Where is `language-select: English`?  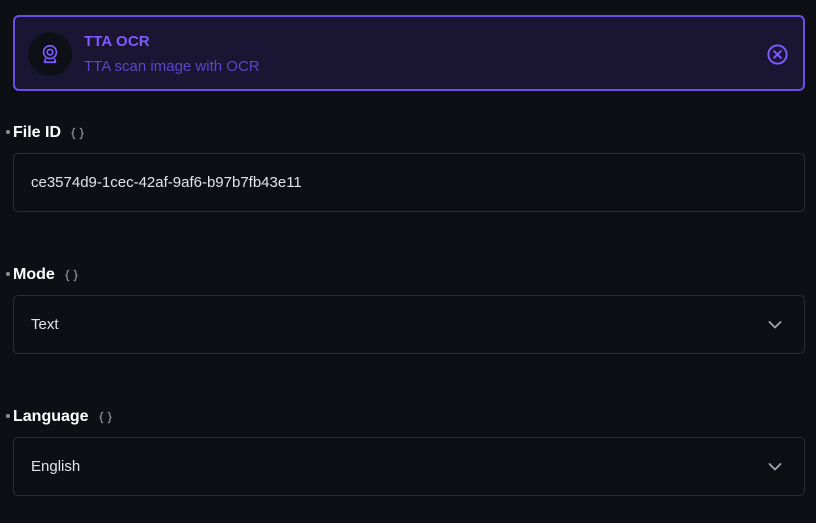 language-select: English is located at coordinates (409, 466).